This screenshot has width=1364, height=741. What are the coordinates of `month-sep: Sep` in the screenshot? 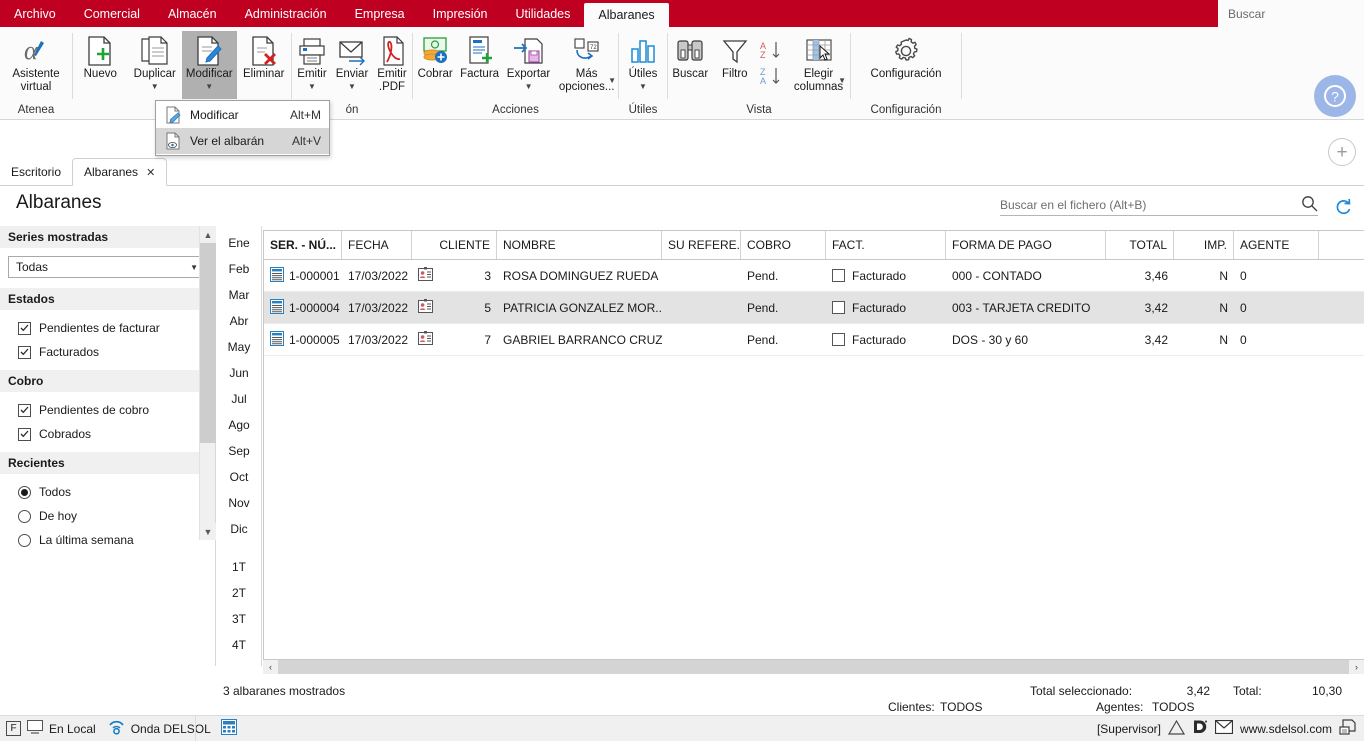 It's located at (239, 451).